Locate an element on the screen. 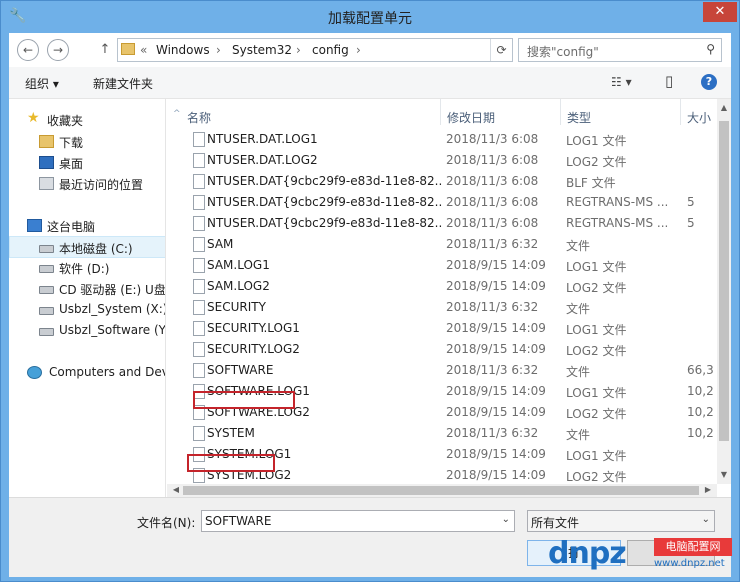 The image size is (740, 582). sidebar-item-this-pc: 这台电脑 is located at coordinates (87, 226).